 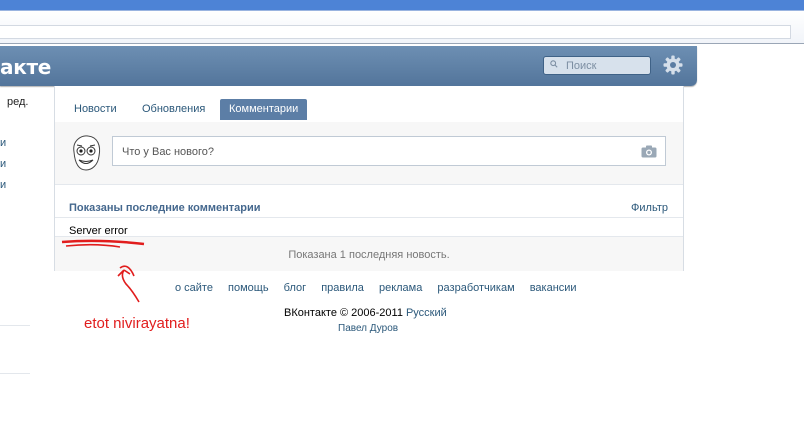 I want to click on site-logo: акте, so click(x=25, y=67).